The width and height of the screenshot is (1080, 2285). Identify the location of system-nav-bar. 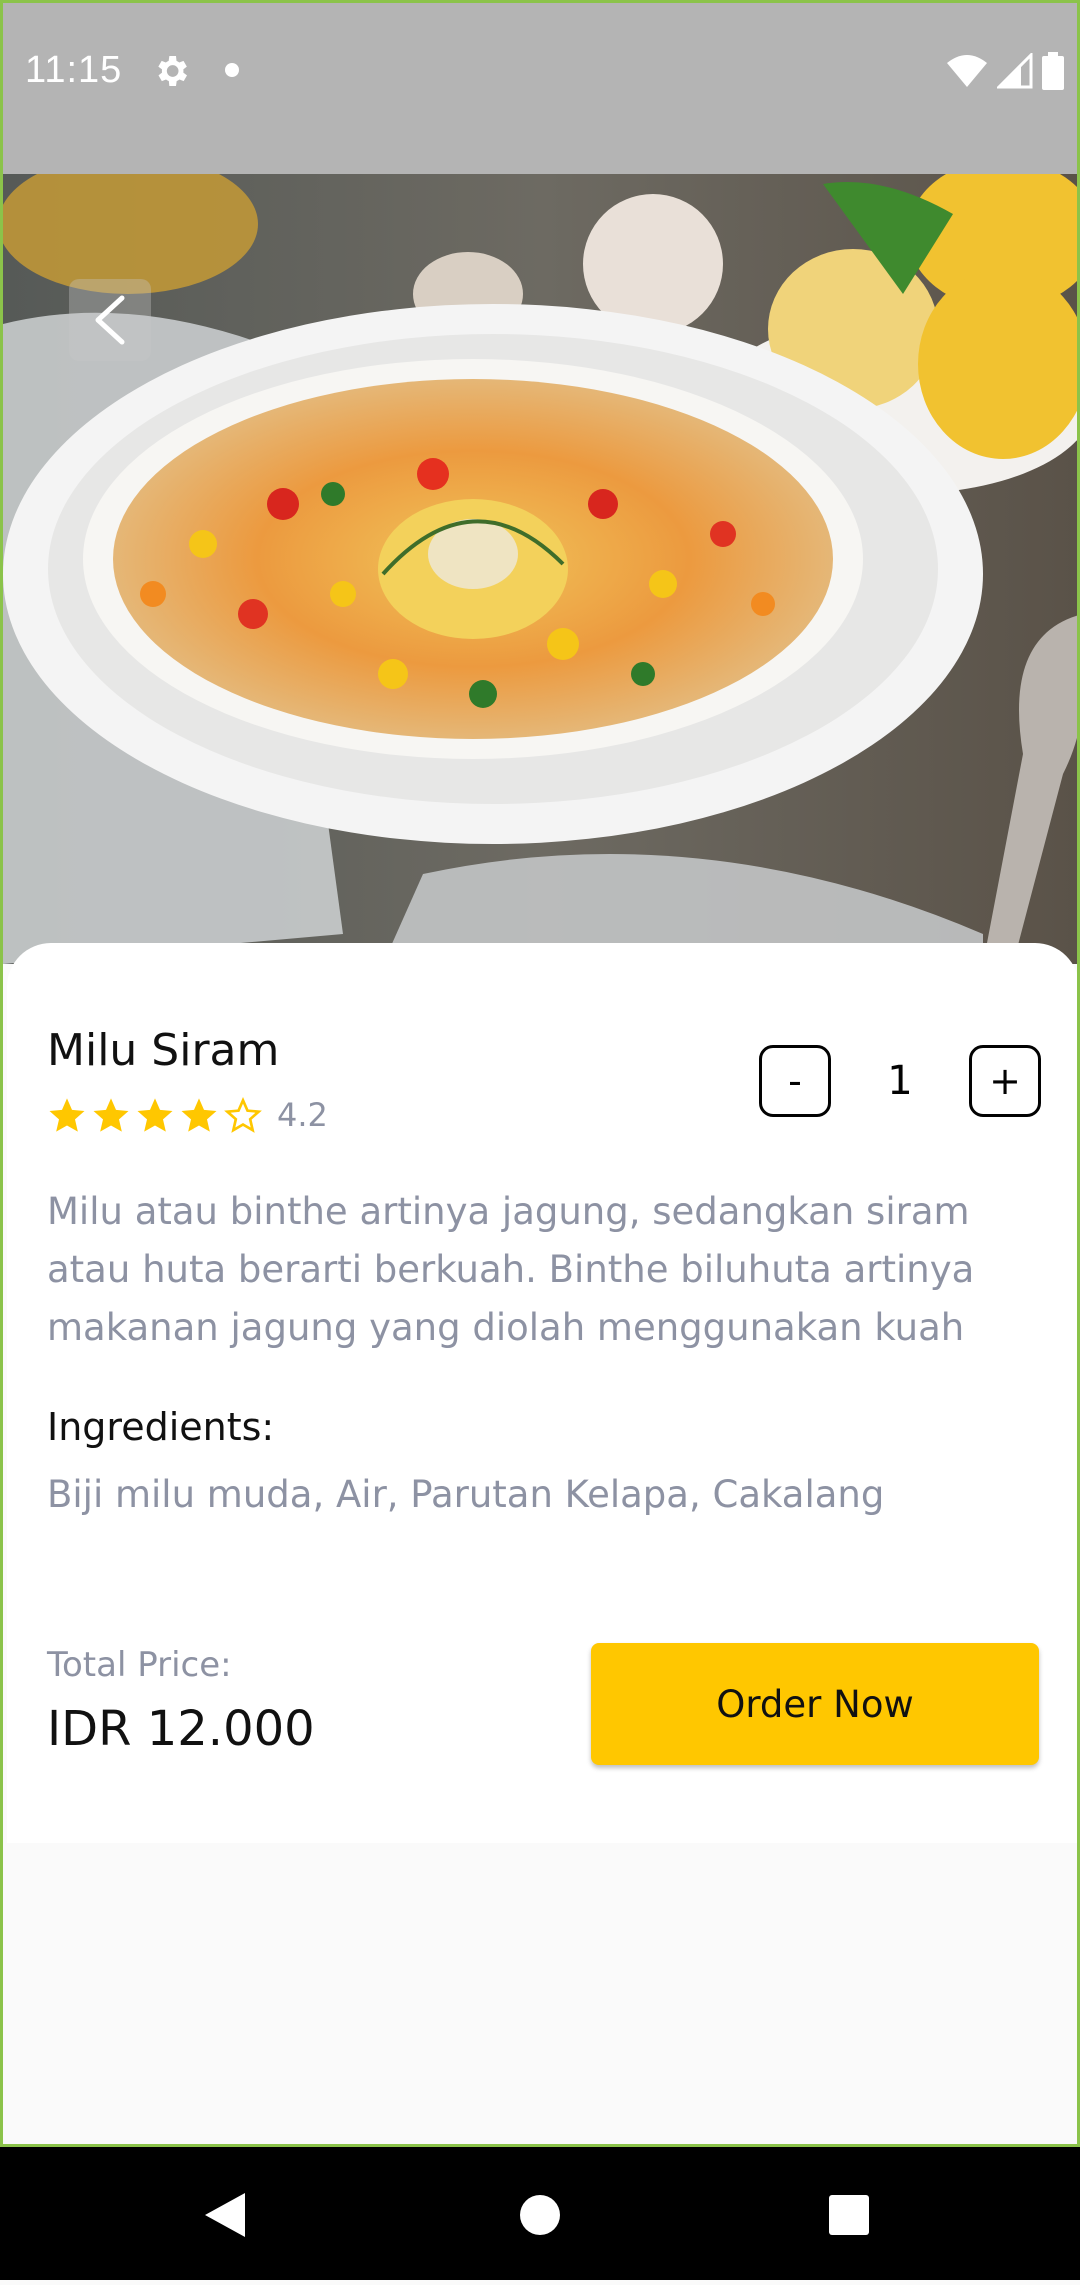
(540, 2213).